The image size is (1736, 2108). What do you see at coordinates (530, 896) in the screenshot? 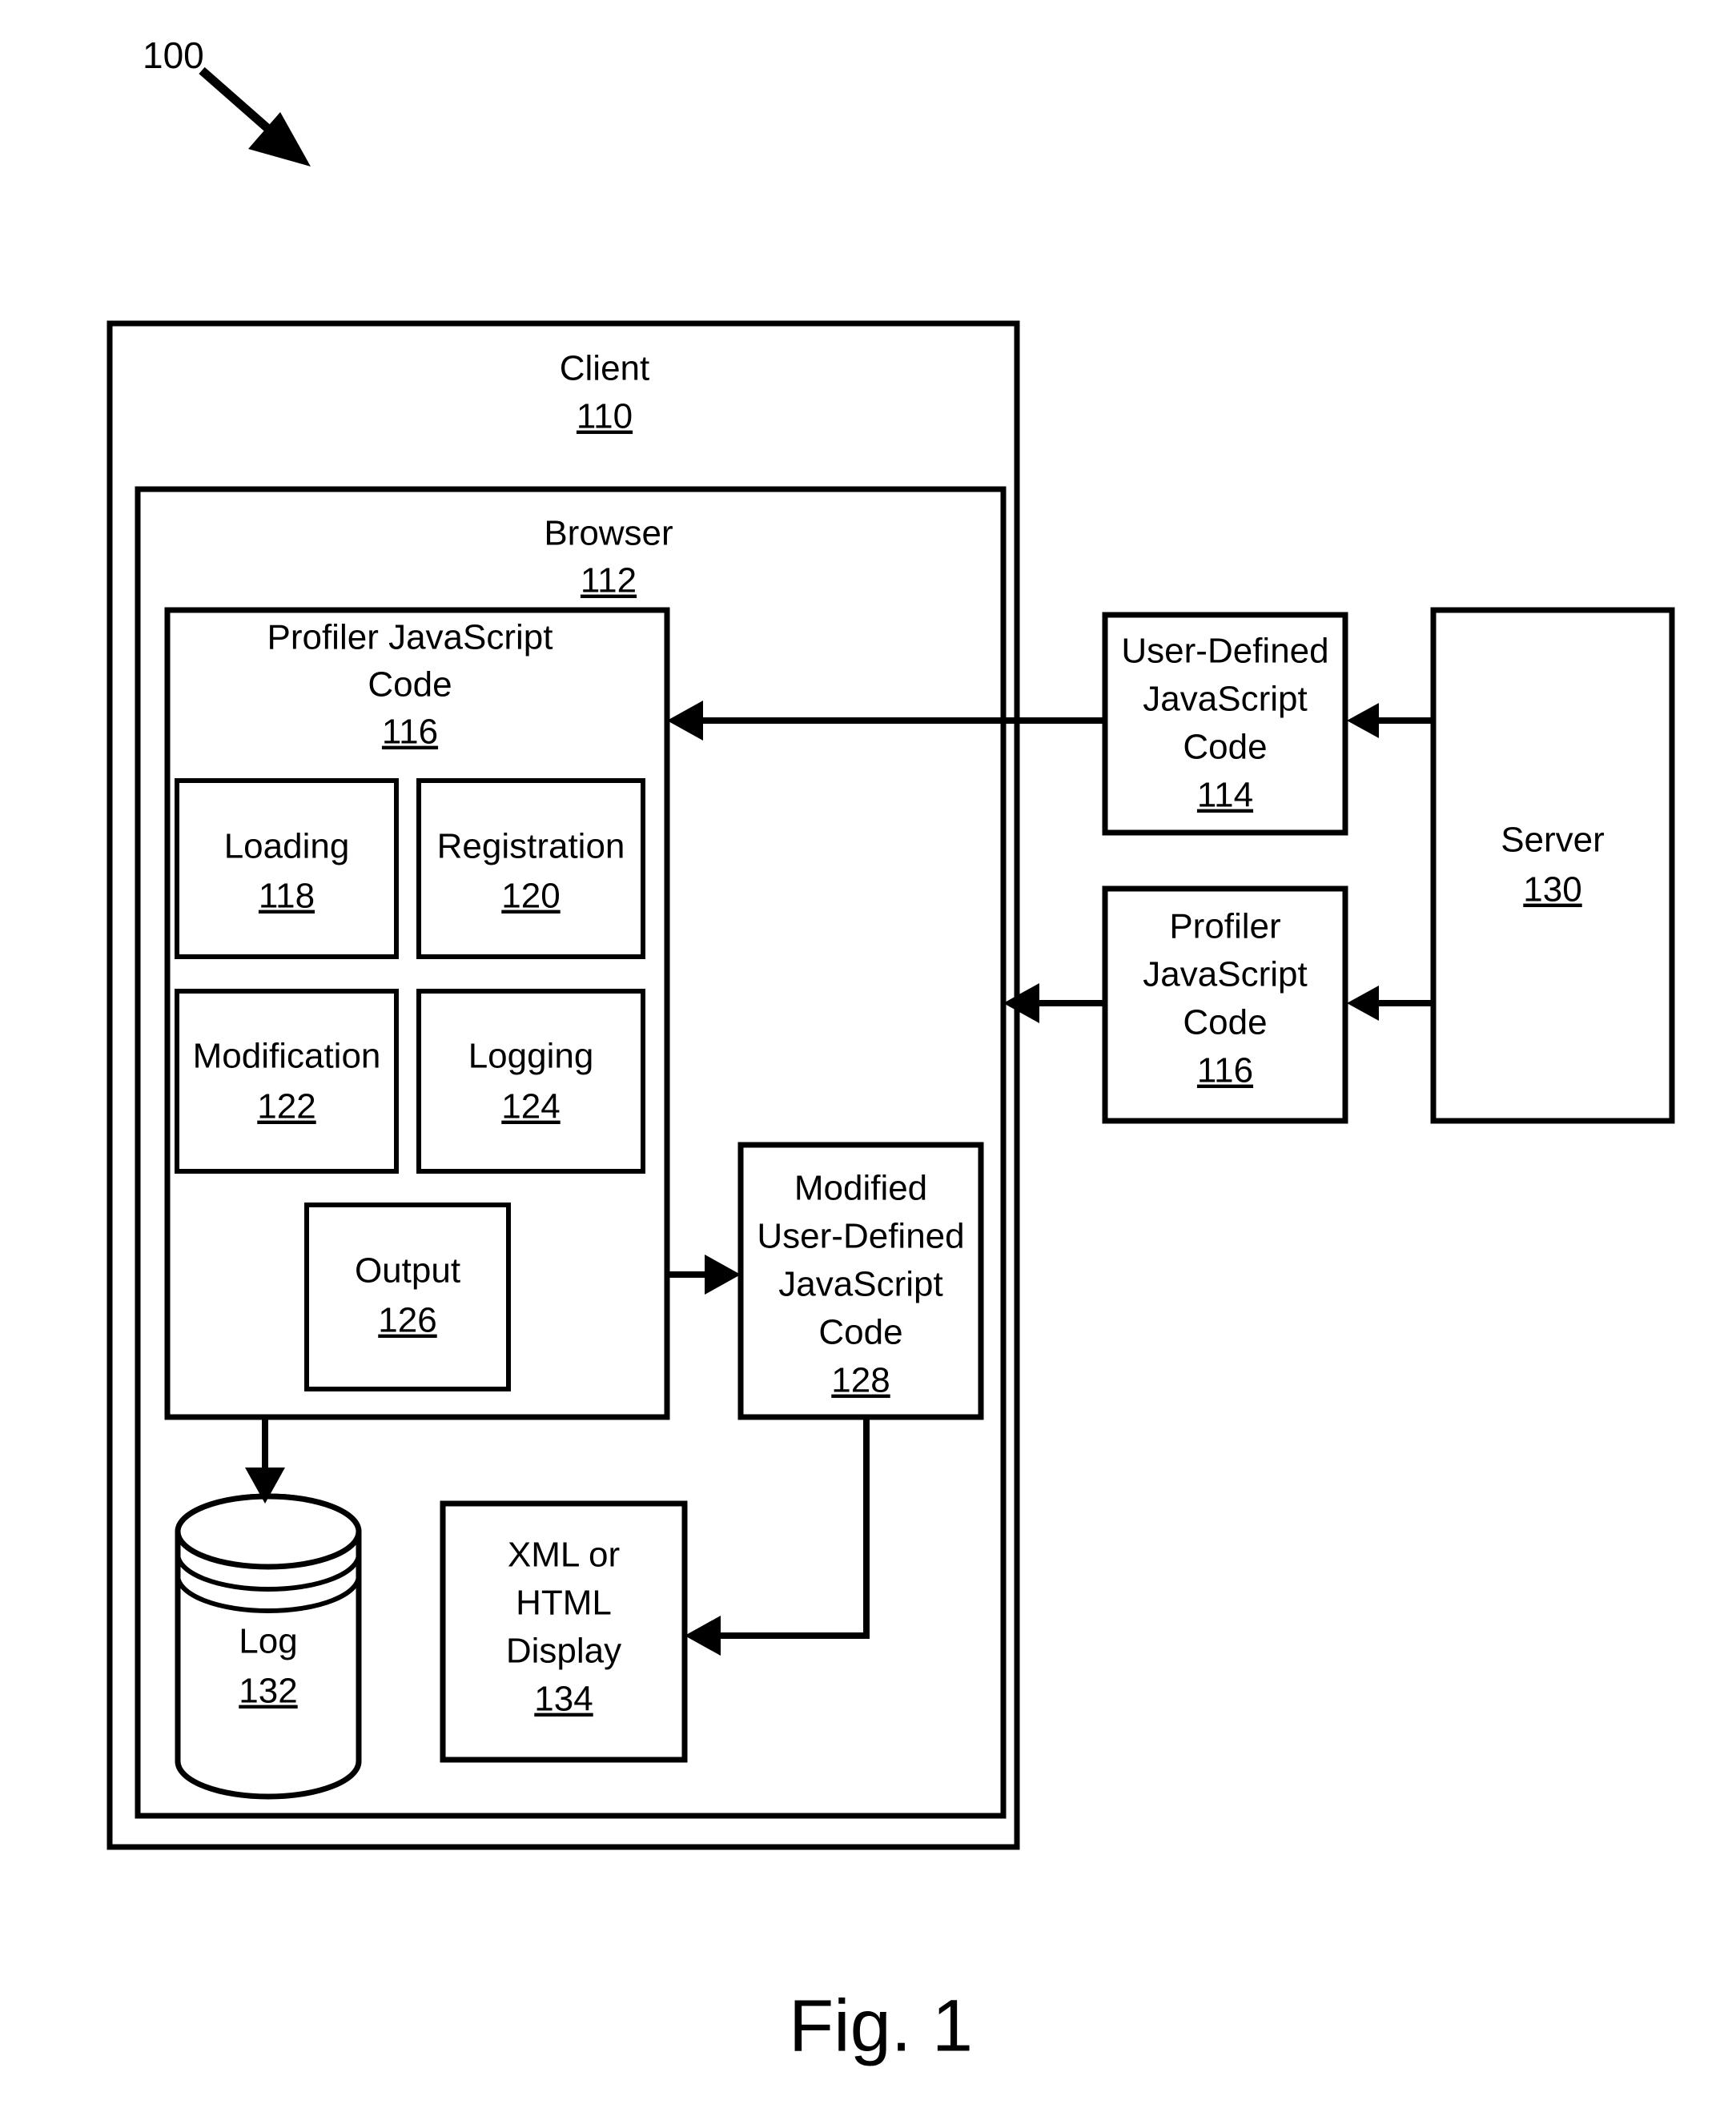
I see `registration-number: 120` at bounding box center [530, 896].